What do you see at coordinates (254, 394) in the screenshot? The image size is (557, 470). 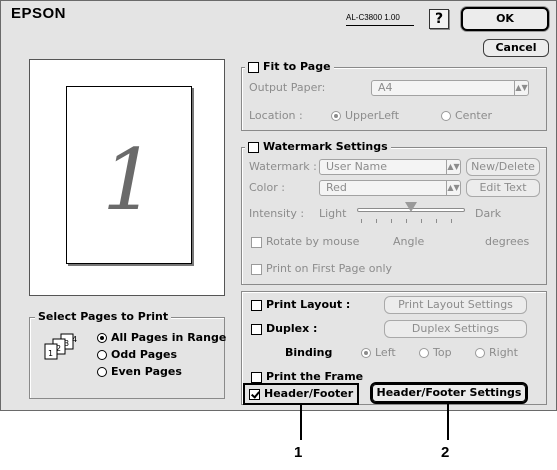 I see `header-footer-check` at bounding box center [254, 394].